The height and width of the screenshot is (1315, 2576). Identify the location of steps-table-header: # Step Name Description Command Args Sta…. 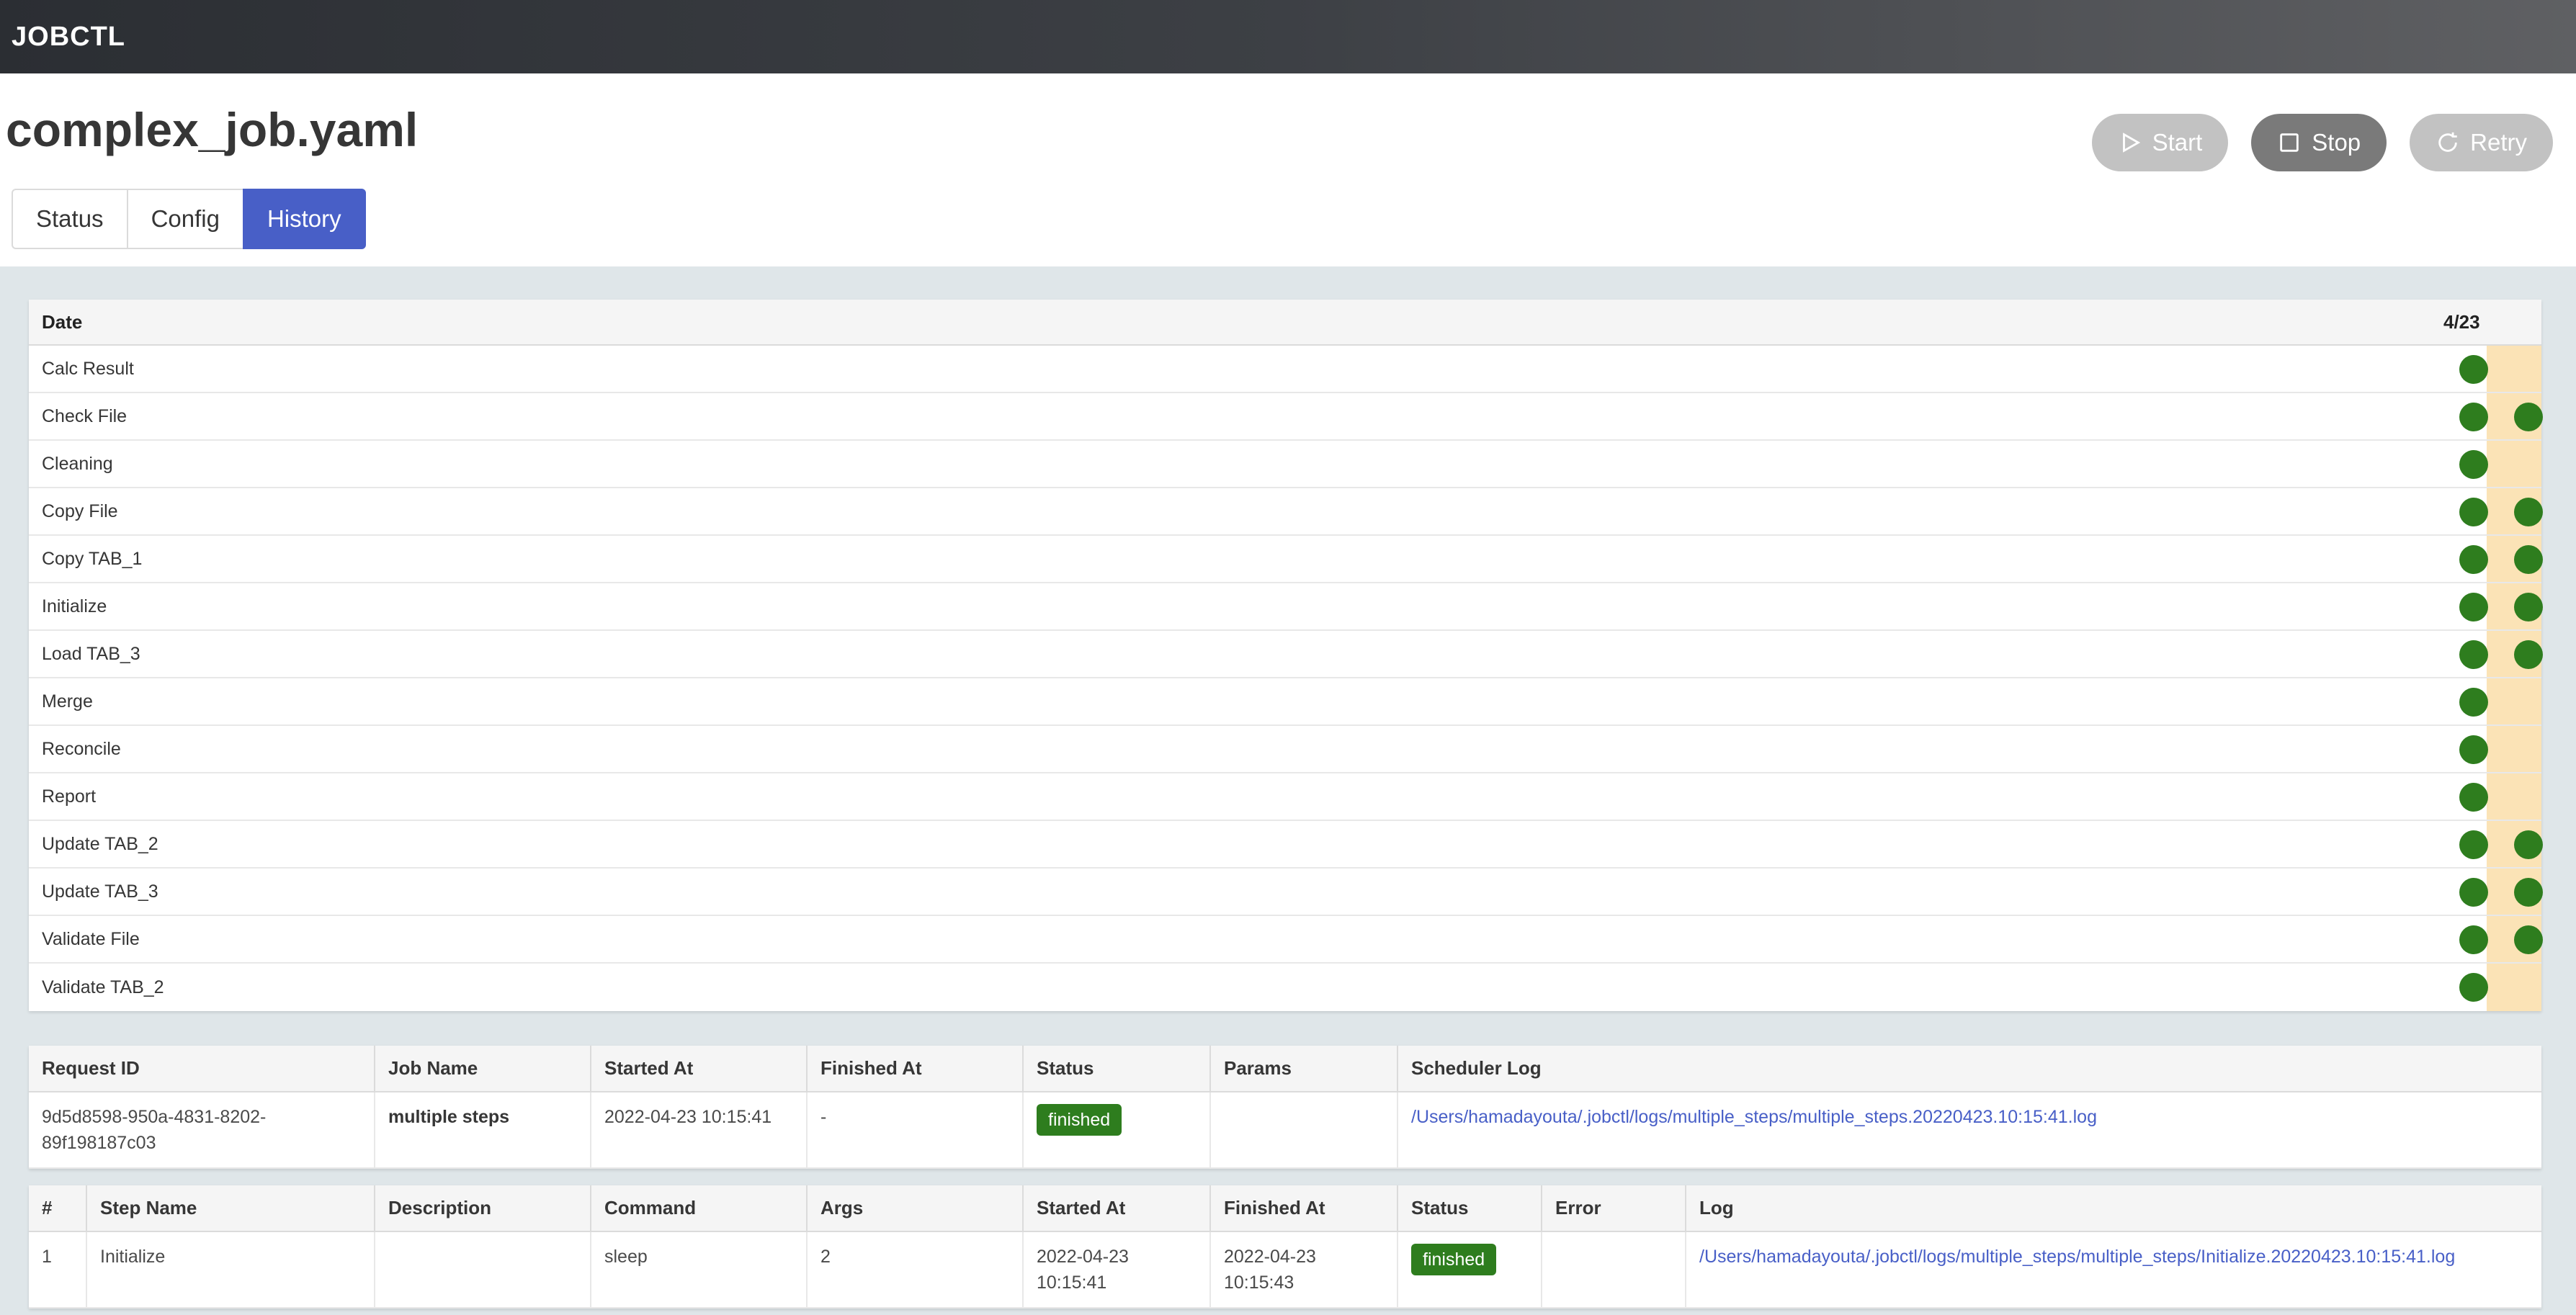
(1285, 1208).